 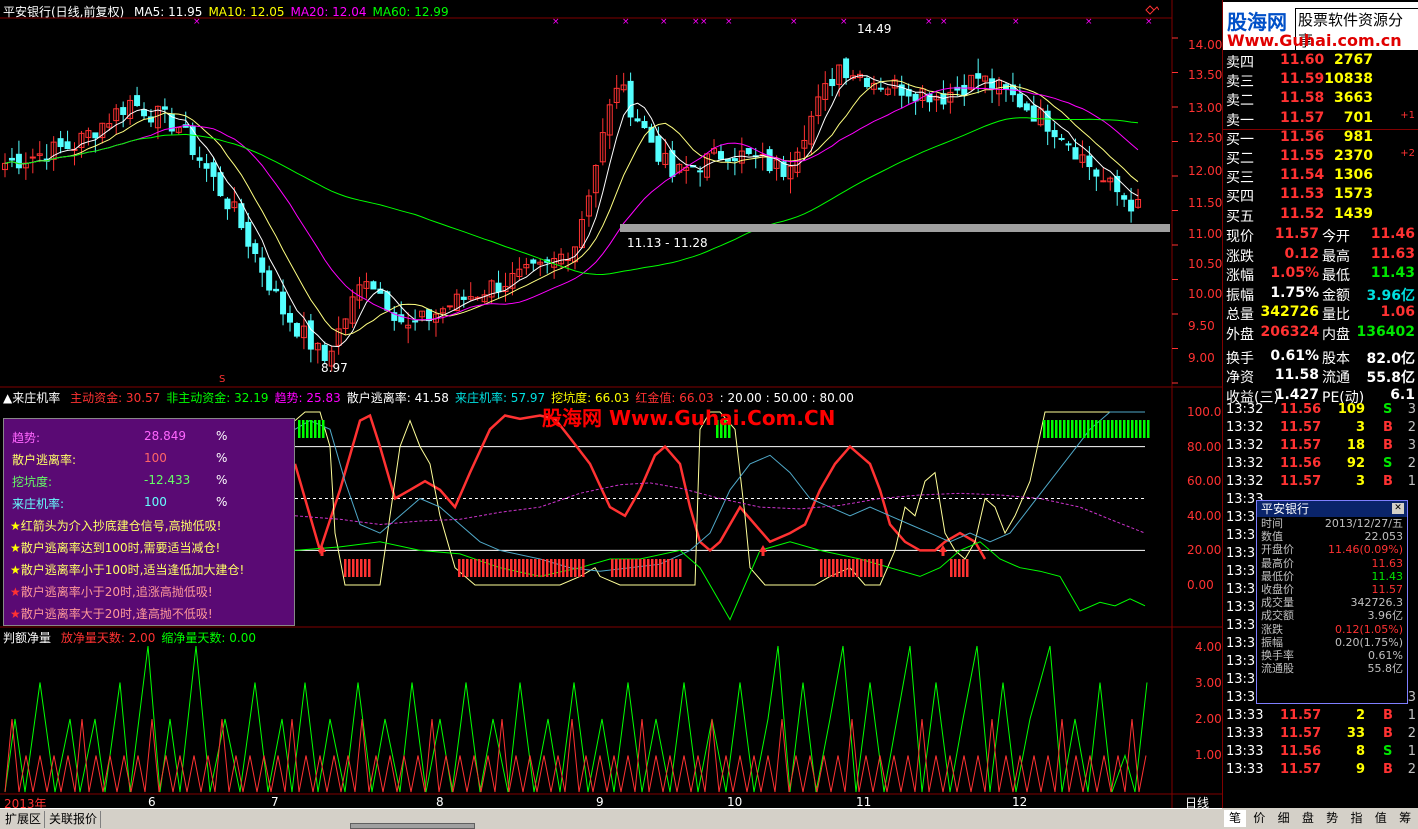 I want to click on orderbook-row: 买一 11.56 981, so click(x=1320, y=138).